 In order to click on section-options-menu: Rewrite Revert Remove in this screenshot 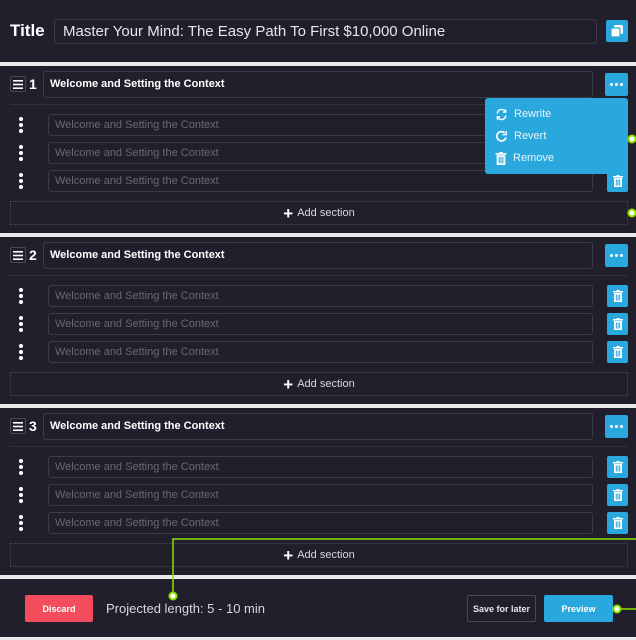, I will do `click(556, 136)`.